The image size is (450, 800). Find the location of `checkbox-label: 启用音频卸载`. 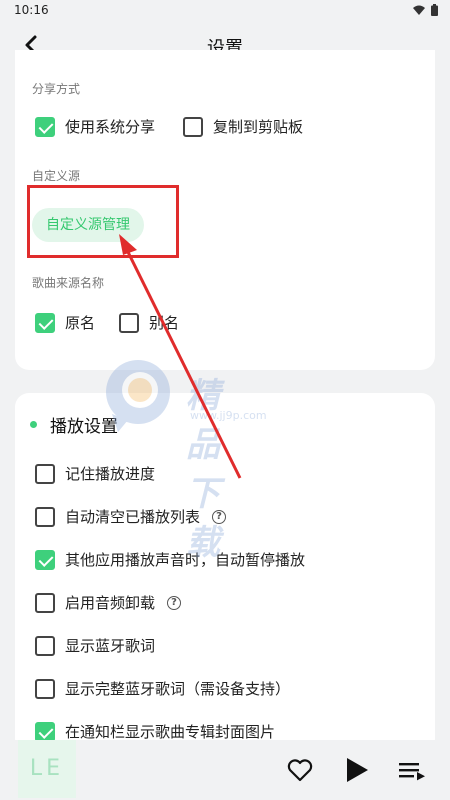

checkbox-label: 启用音频卸载 is located at coordinates (110, 603).